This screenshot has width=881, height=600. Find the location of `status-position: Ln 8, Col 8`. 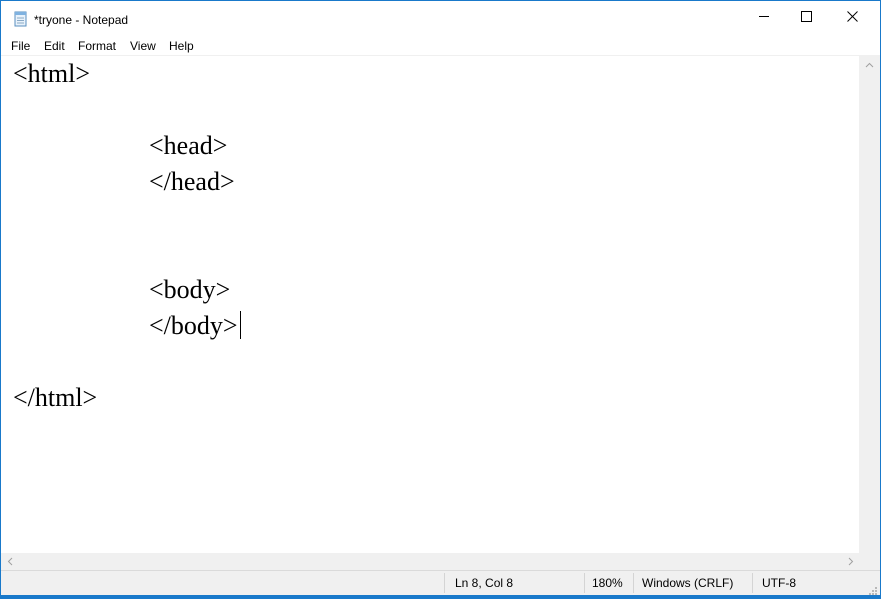

status-position: Ln 8, Col 8 is located at coordinates (484, 583).